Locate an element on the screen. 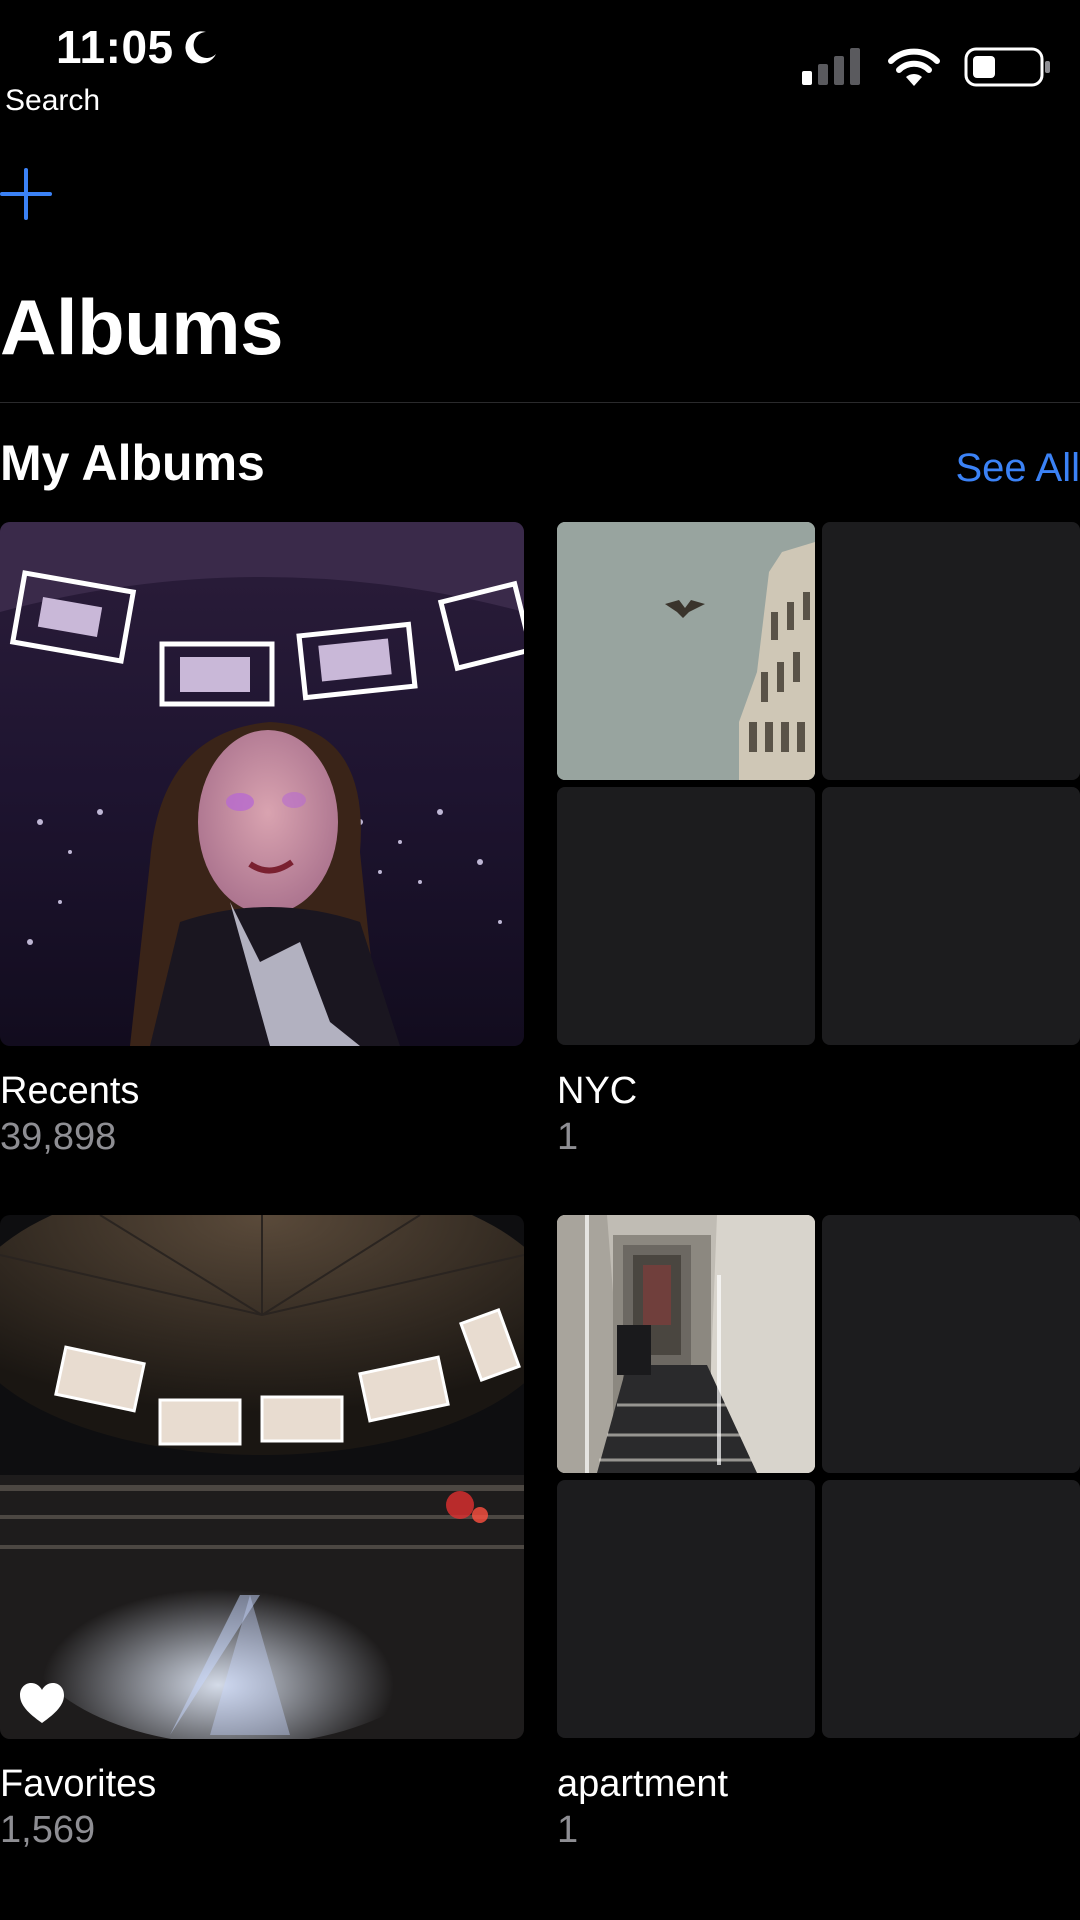  moon-icon is located at coordinates (201, 47).